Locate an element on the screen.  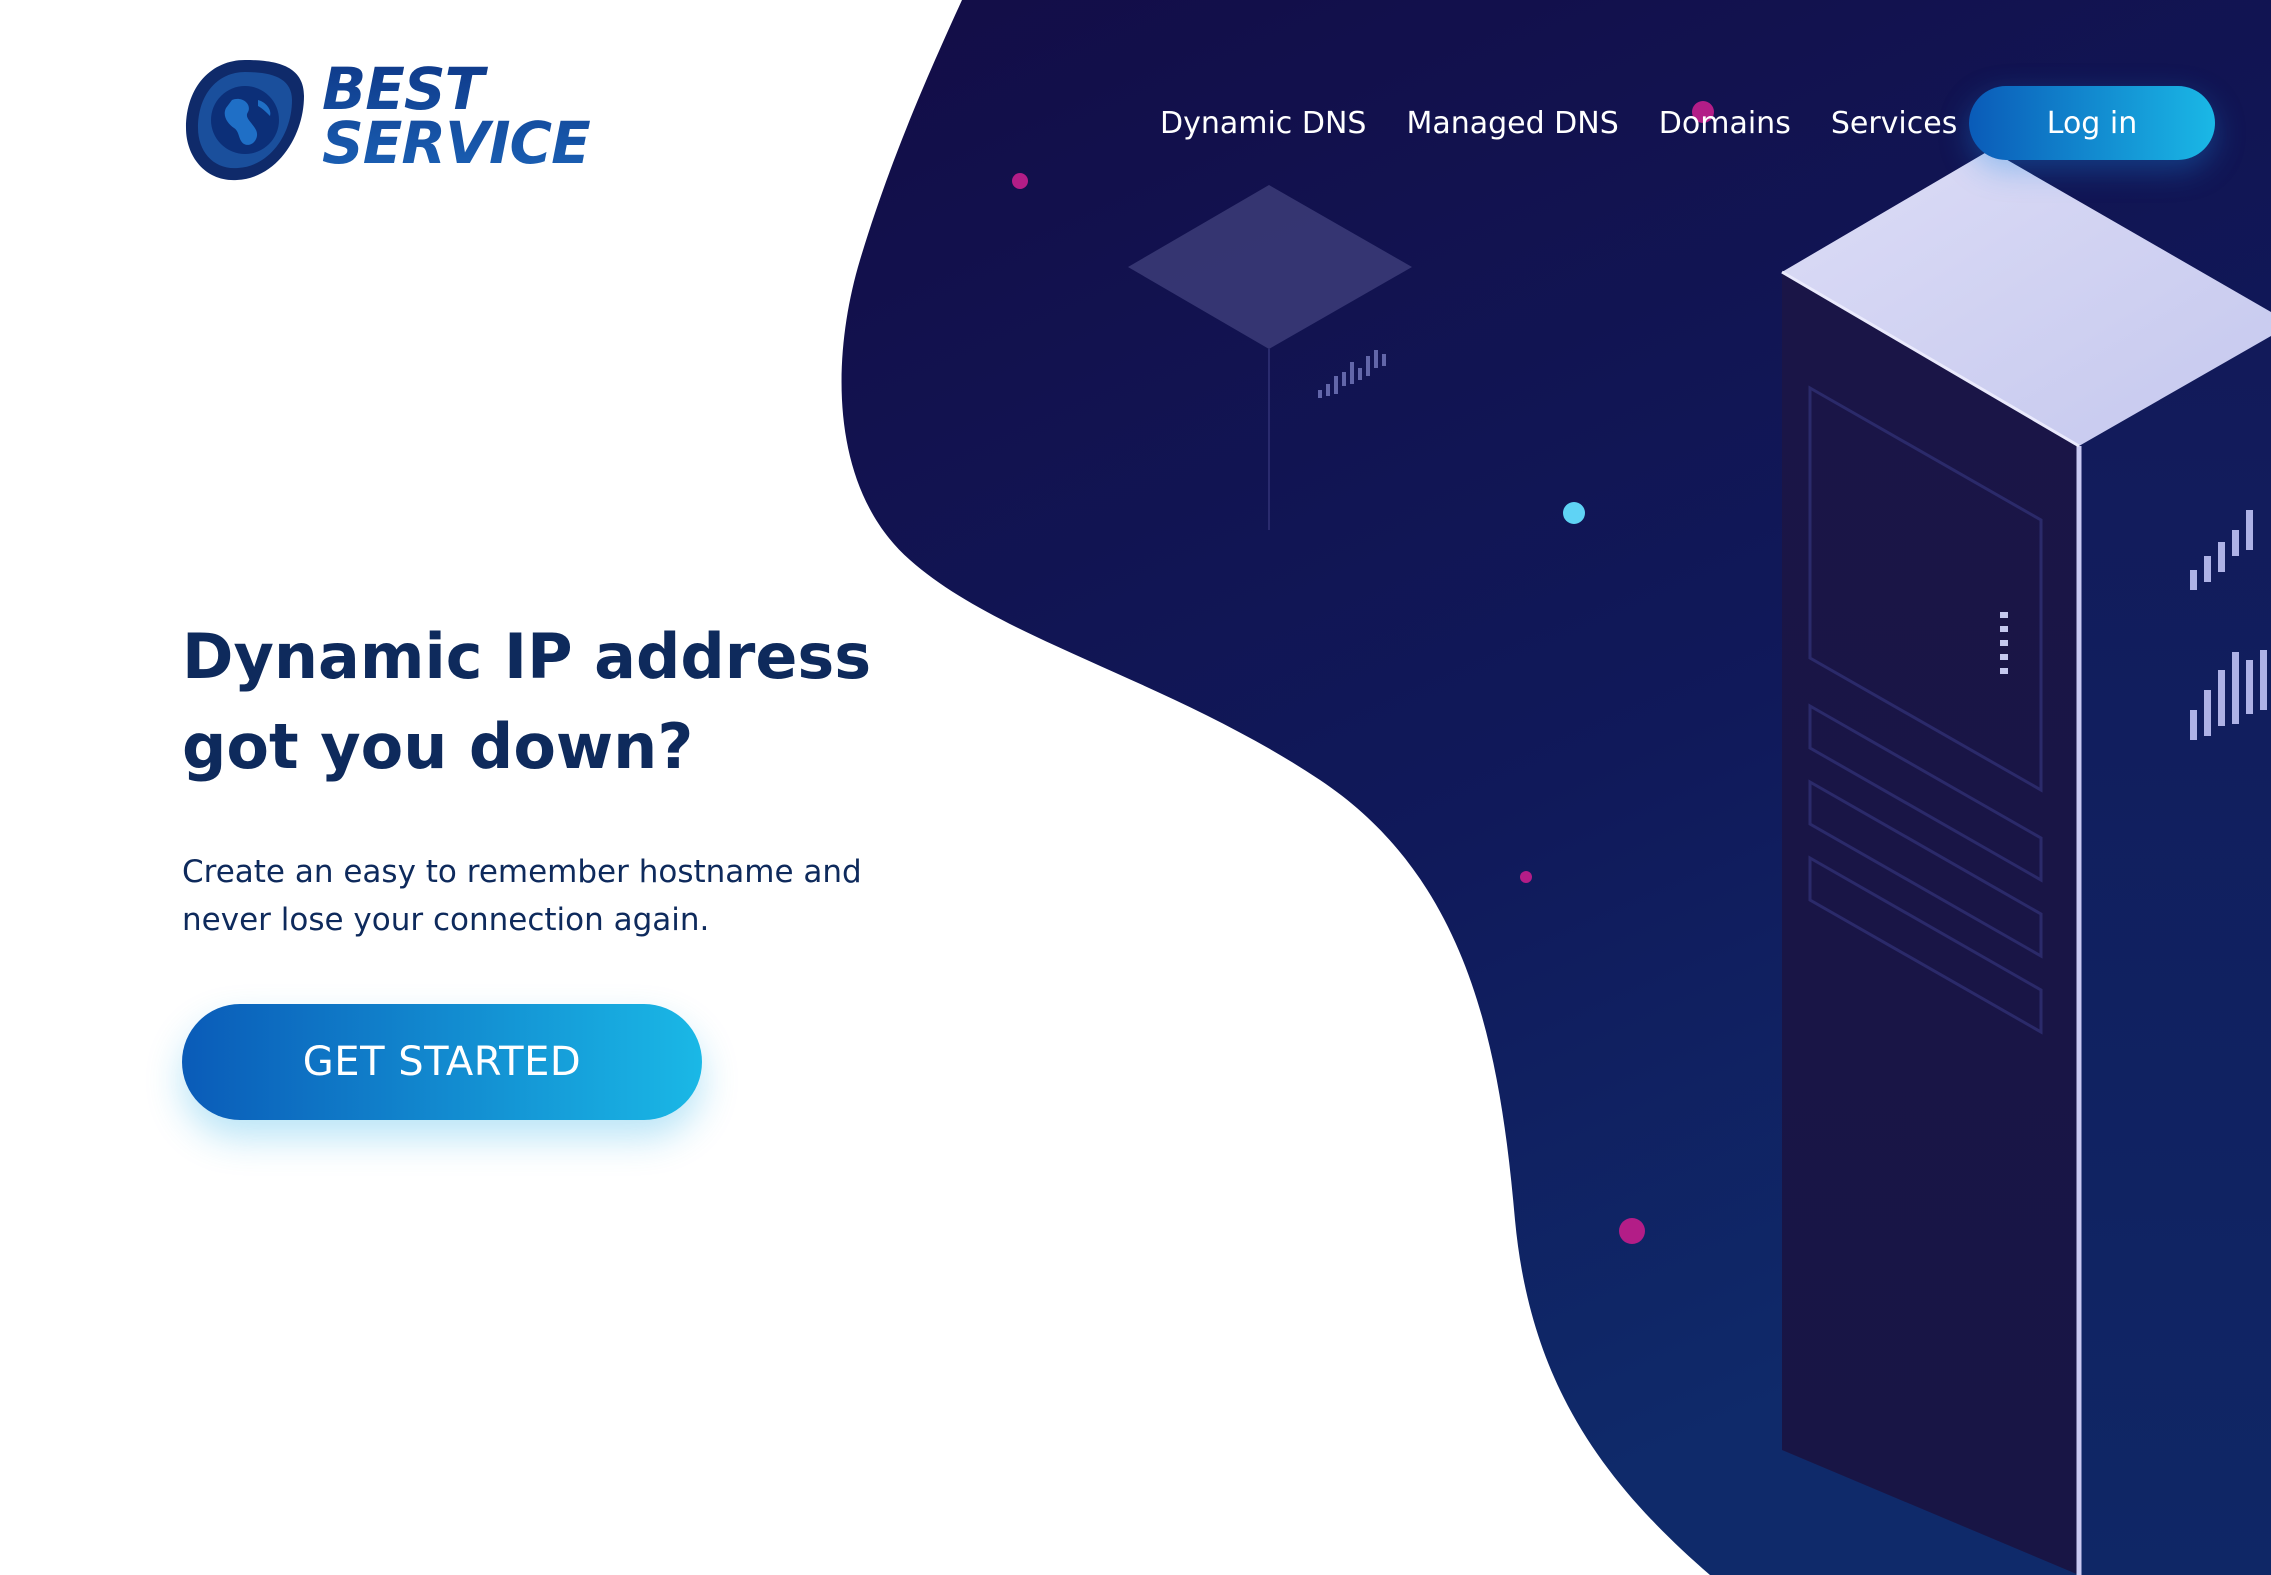
hero-title: Dynamic IP address got you down? is located at coordinates (592, 702).